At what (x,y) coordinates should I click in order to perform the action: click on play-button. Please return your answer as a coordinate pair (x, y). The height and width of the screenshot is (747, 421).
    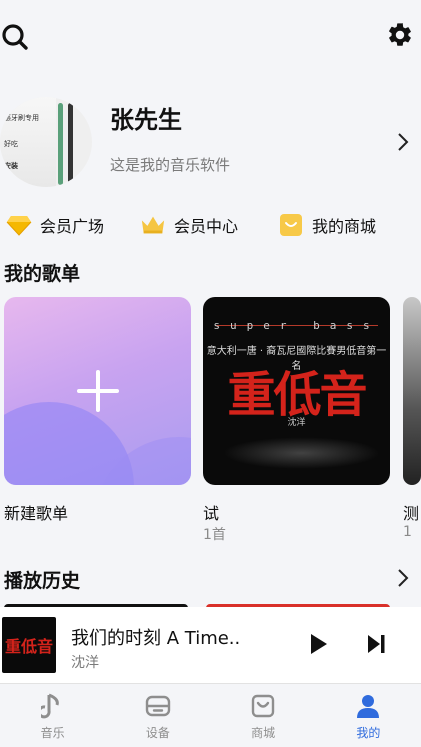
    Looking at the image, I should click on (318, 644).